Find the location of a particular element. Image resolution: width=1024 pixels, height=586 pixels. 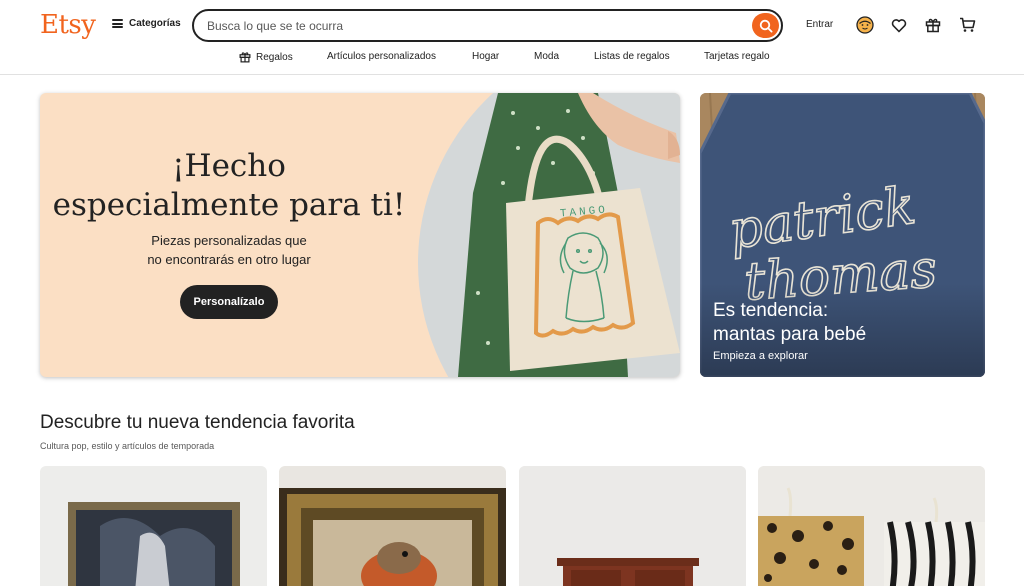

nav-item-label: Regalos is located at coordinates (274, 57).